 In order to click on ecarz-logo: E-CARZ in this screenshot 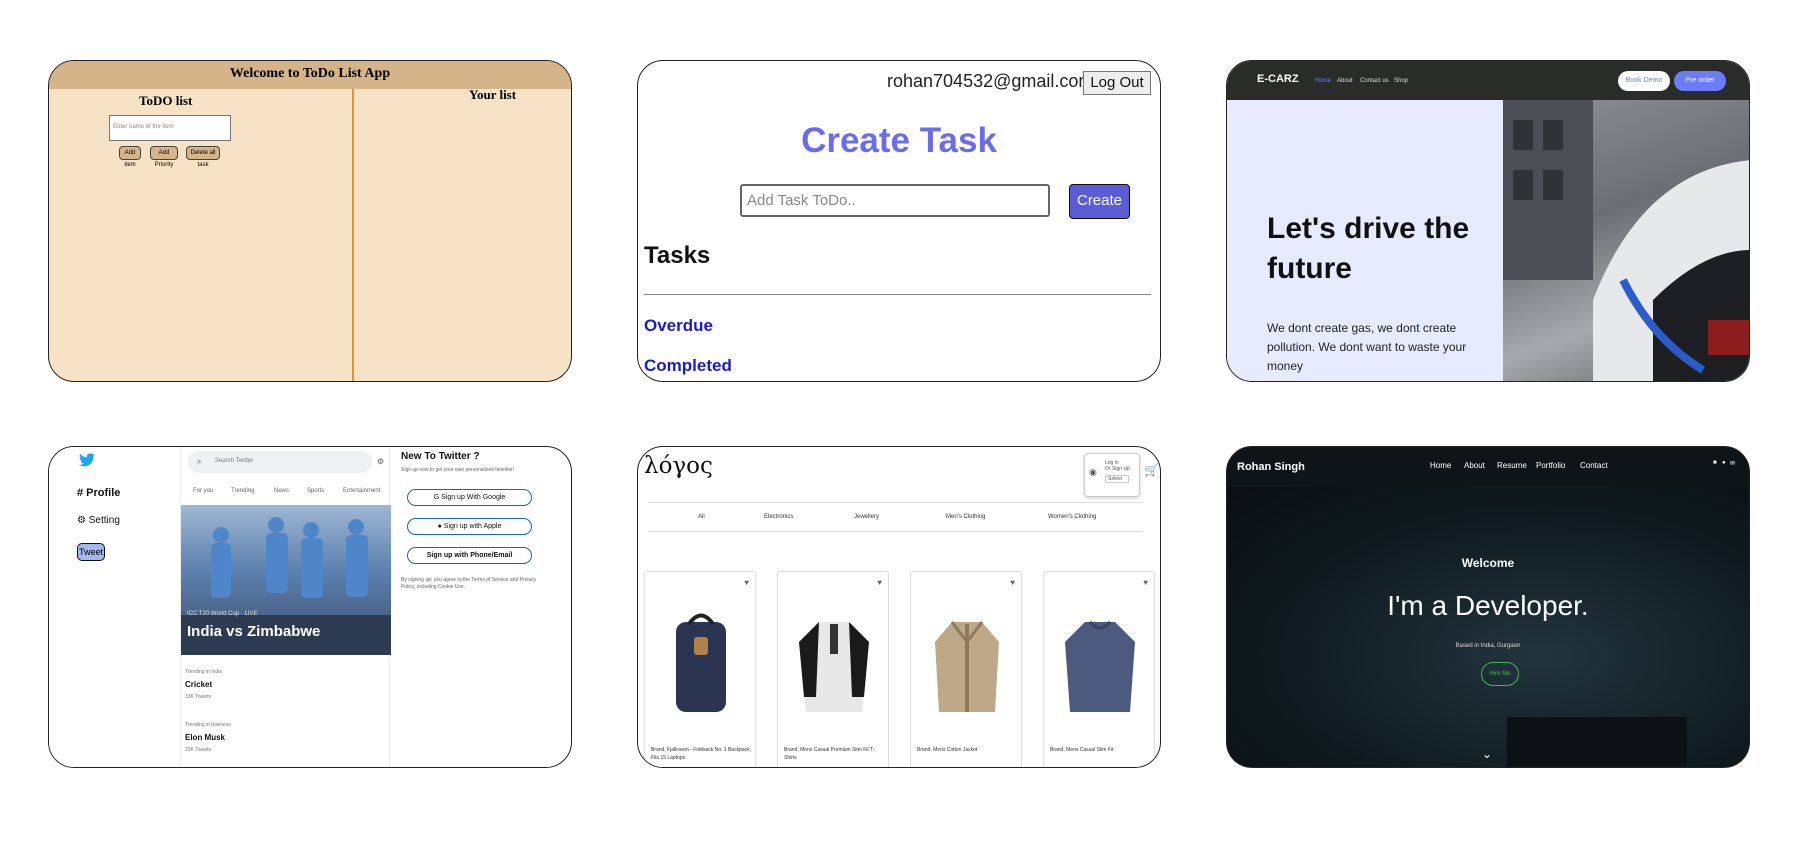, I will do `click(1278, 79)`.